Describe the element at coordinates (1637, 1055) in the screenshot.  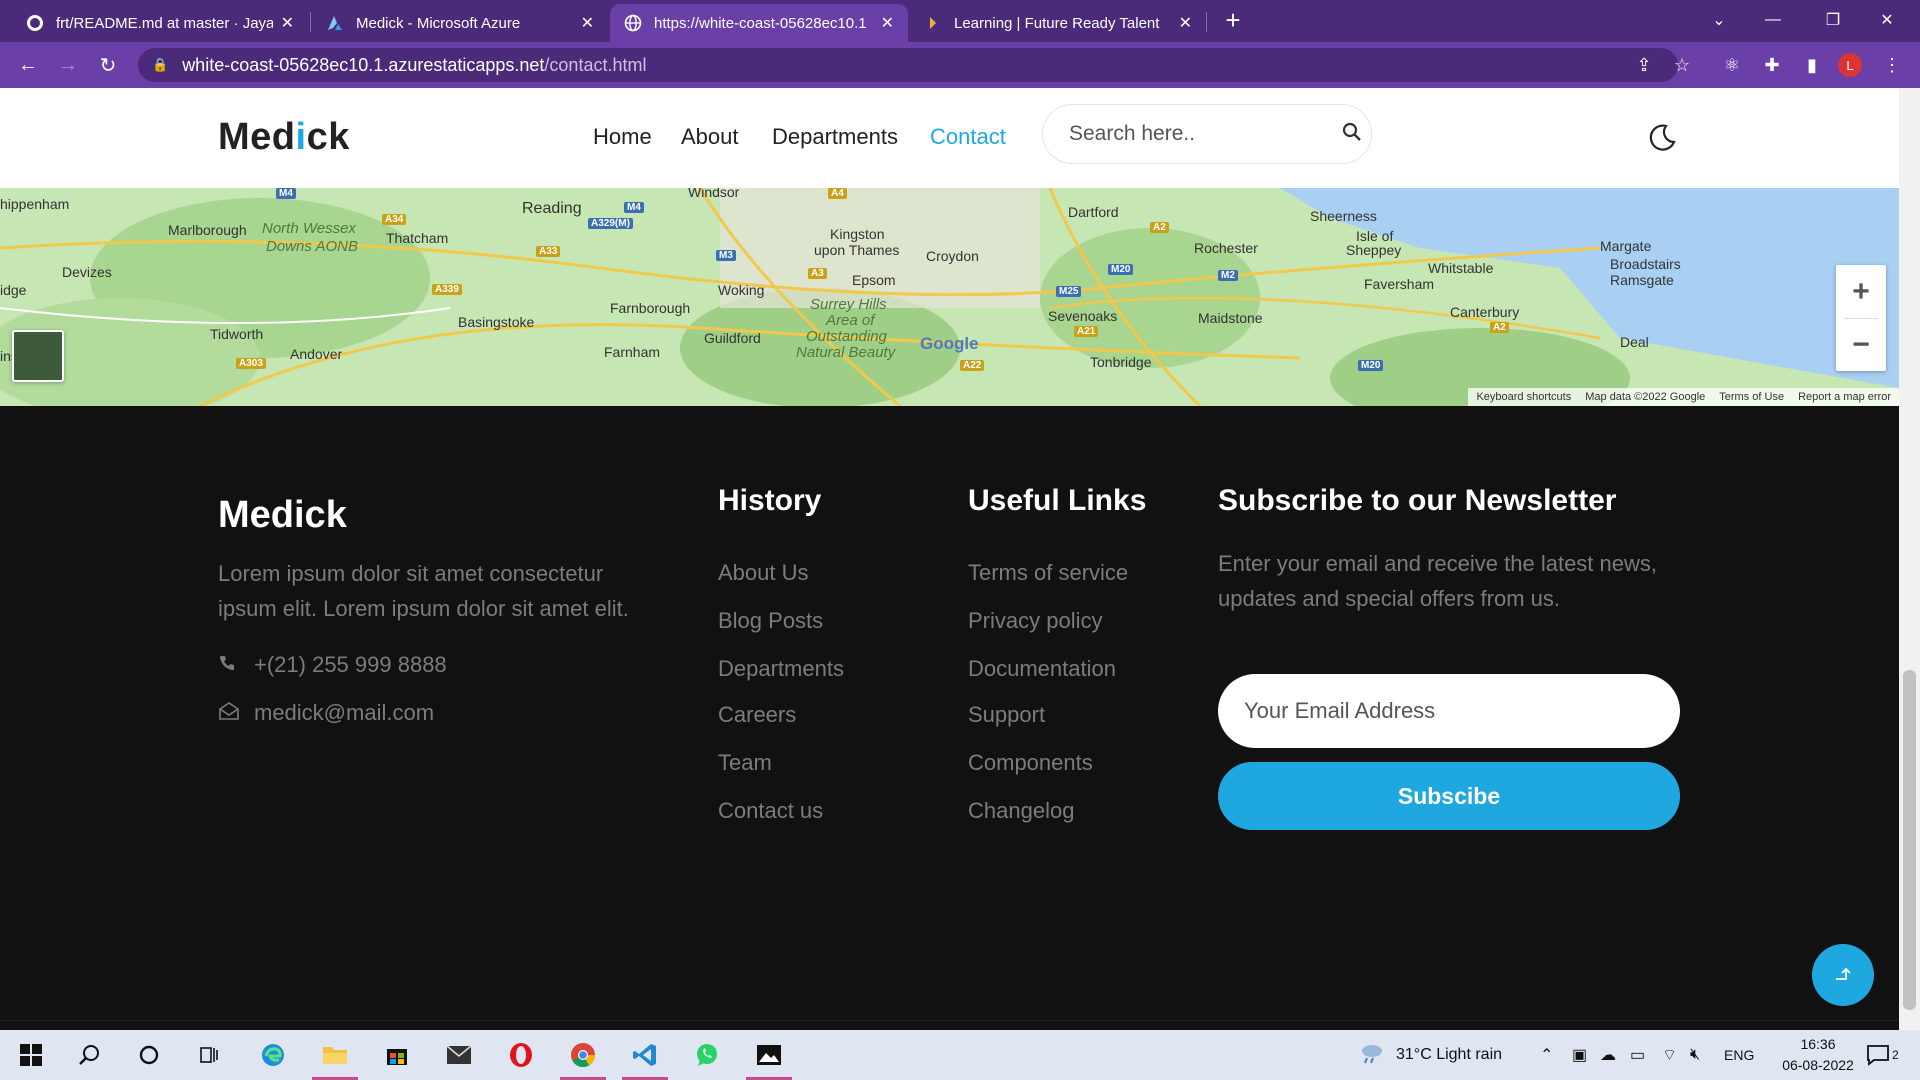
I see `battery-icon: ▭` at that location.